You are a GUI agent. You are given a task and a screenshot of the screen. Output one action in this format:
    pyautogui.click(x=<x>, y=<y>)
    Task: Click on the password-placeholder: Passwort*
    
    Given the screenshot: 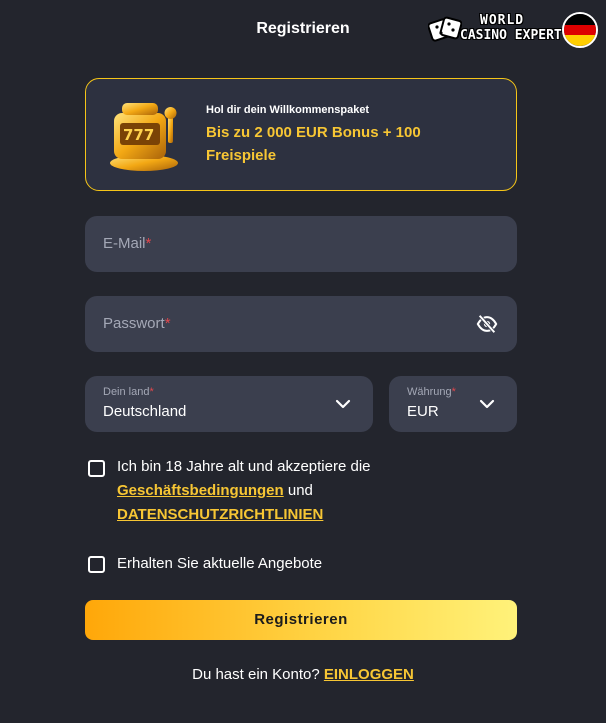 What is the action you would take?
    pyautogui.click(x=137, y=323)
    